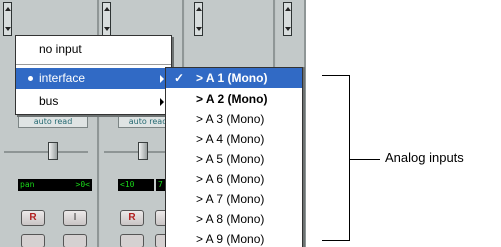 The width and height of the screenshot is (501, 247). I want to click on submenu-item-a9: > A 9 (Mono), so click(234, 238).